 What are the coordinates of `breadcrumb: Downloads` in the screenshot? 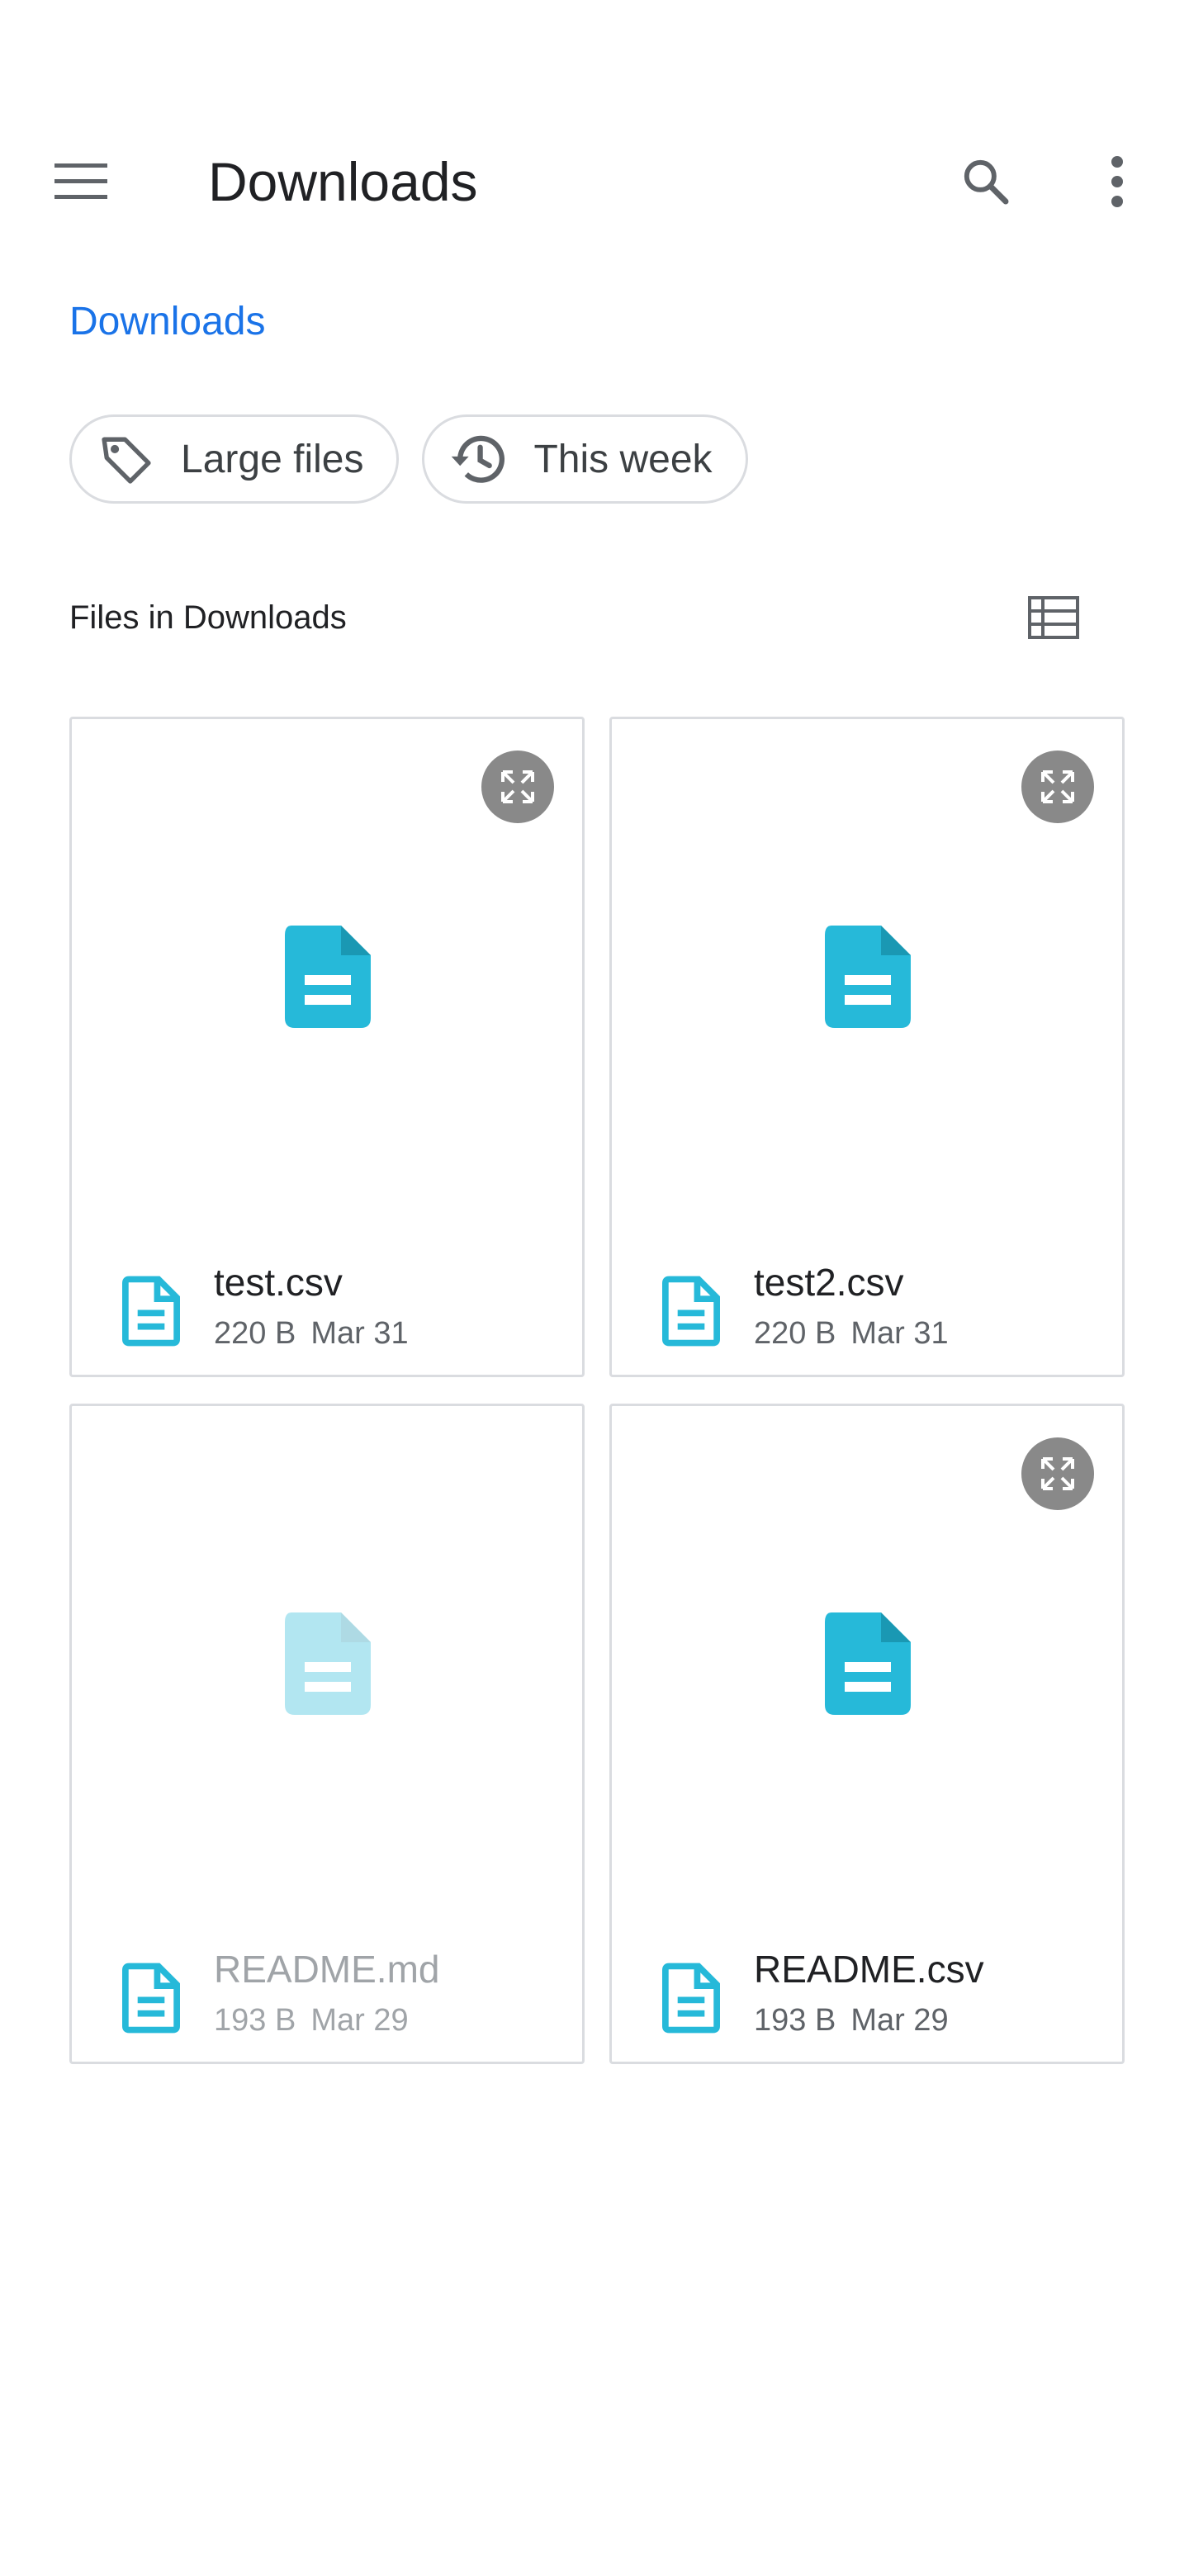 It's located at (167, 322).